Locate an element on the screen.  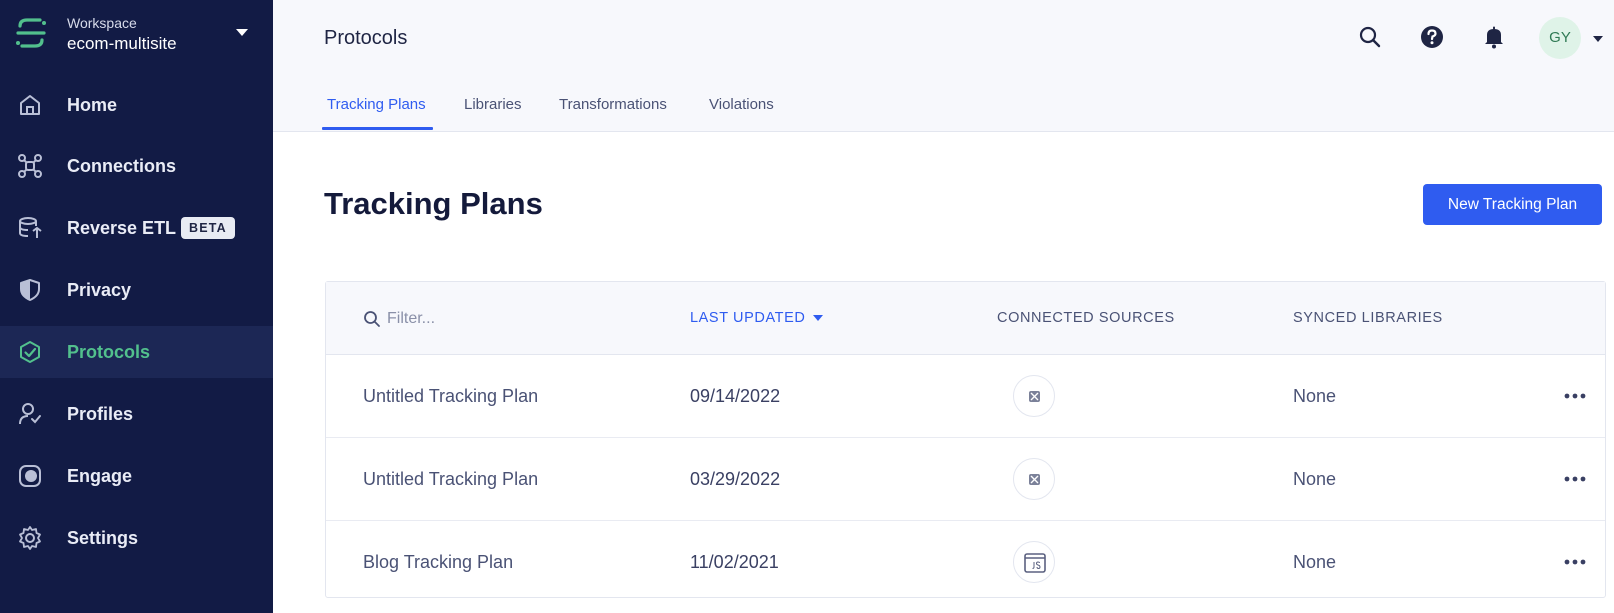
tab-violations: Violations is located at coordinates (741, 114).